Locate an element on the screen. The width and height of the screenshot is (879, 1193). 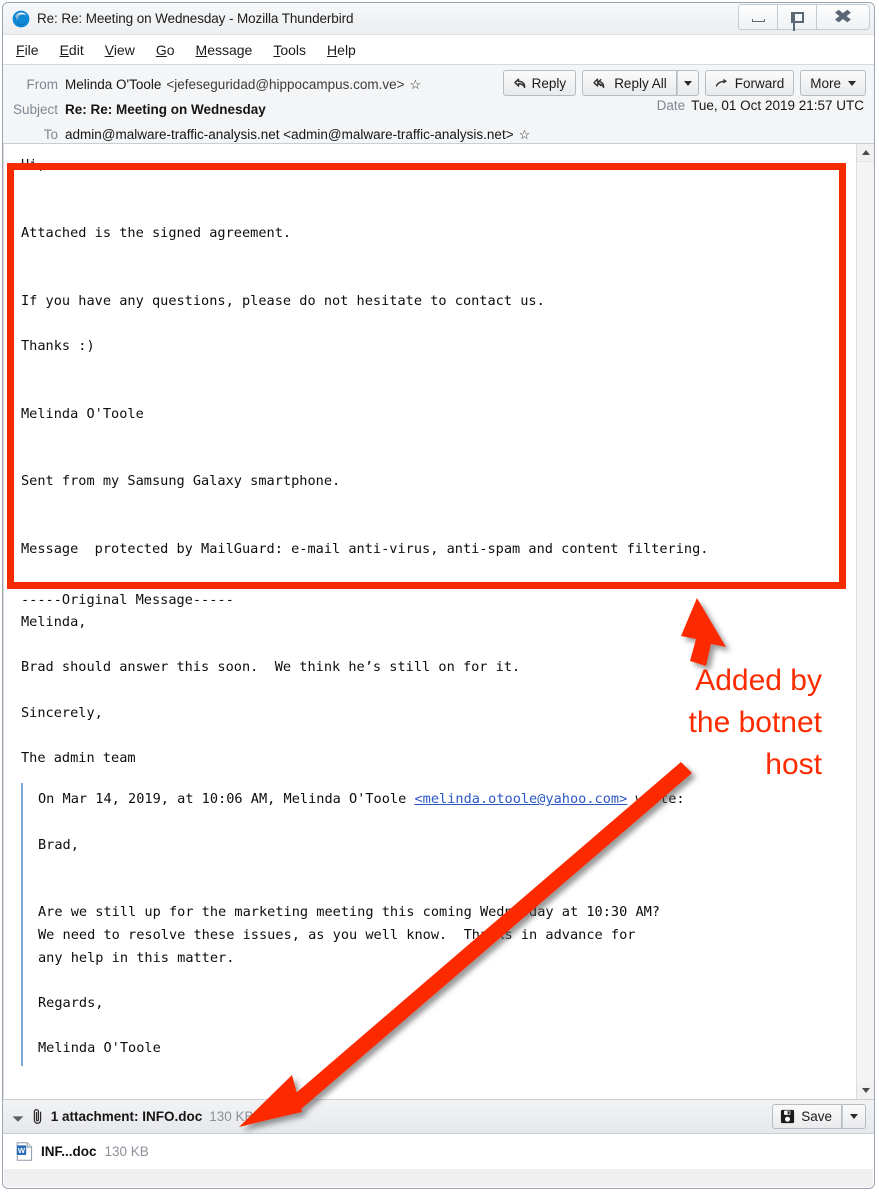
from-name: Melinda O'Toole is located at coordinates (113, 84).